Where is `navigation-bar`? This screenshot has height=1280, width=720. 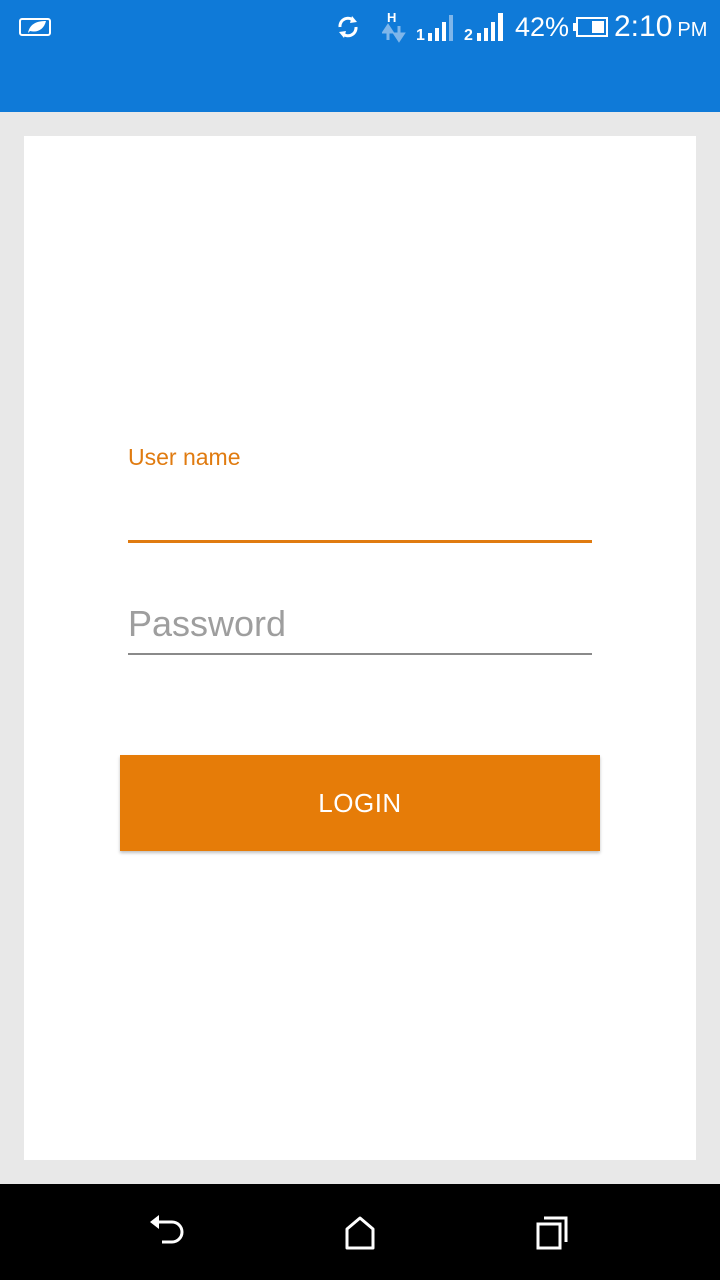 navigation-bar is located at coordinates (360, 1232).